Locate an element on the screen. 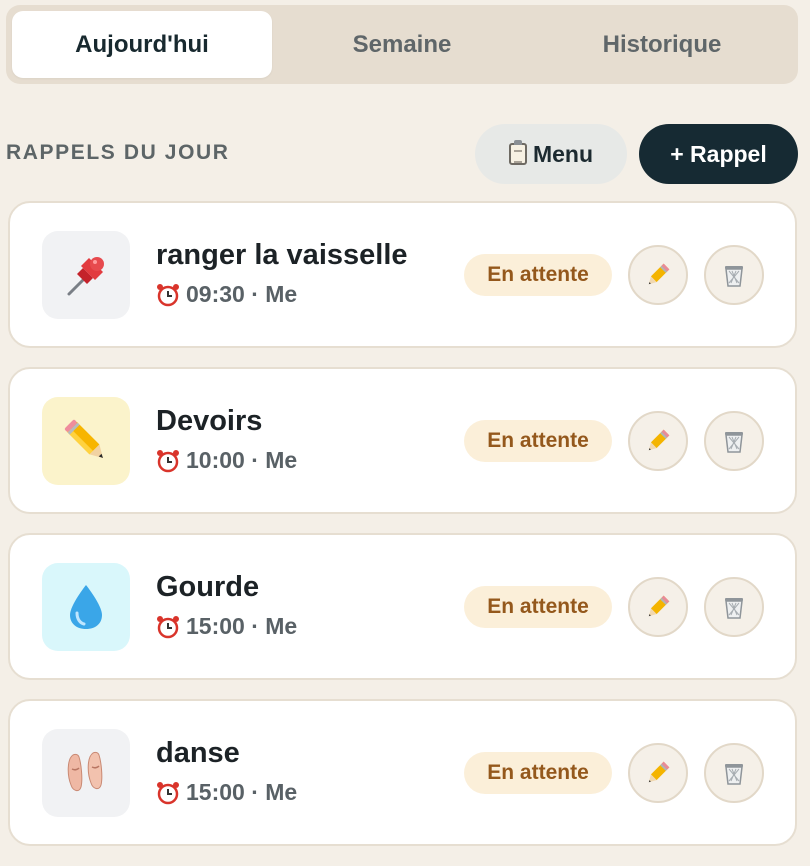  reminder-time-text: 09:30 · Me is located at coordinates (242, 294).